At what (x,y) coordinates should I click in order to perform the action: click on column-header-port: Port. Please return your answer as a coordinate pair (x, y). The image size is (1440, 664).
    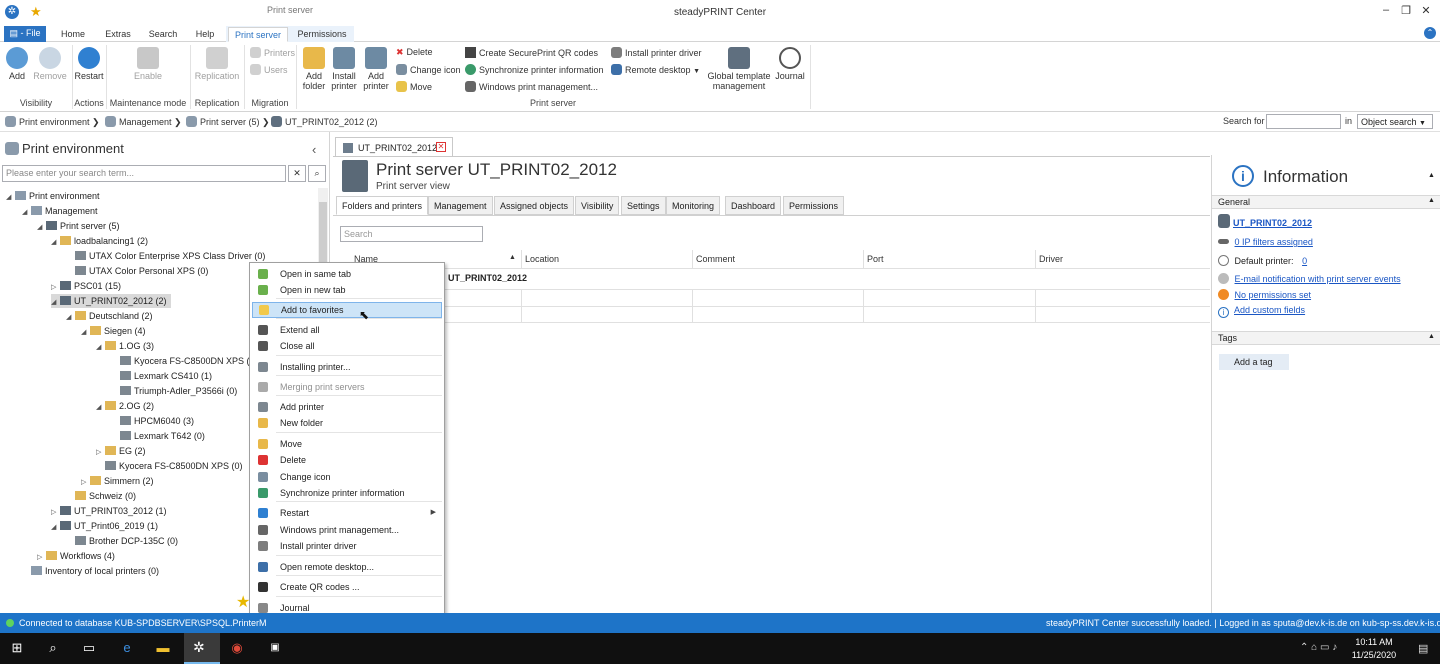
    Looking at the image, I should click on (950, 259).